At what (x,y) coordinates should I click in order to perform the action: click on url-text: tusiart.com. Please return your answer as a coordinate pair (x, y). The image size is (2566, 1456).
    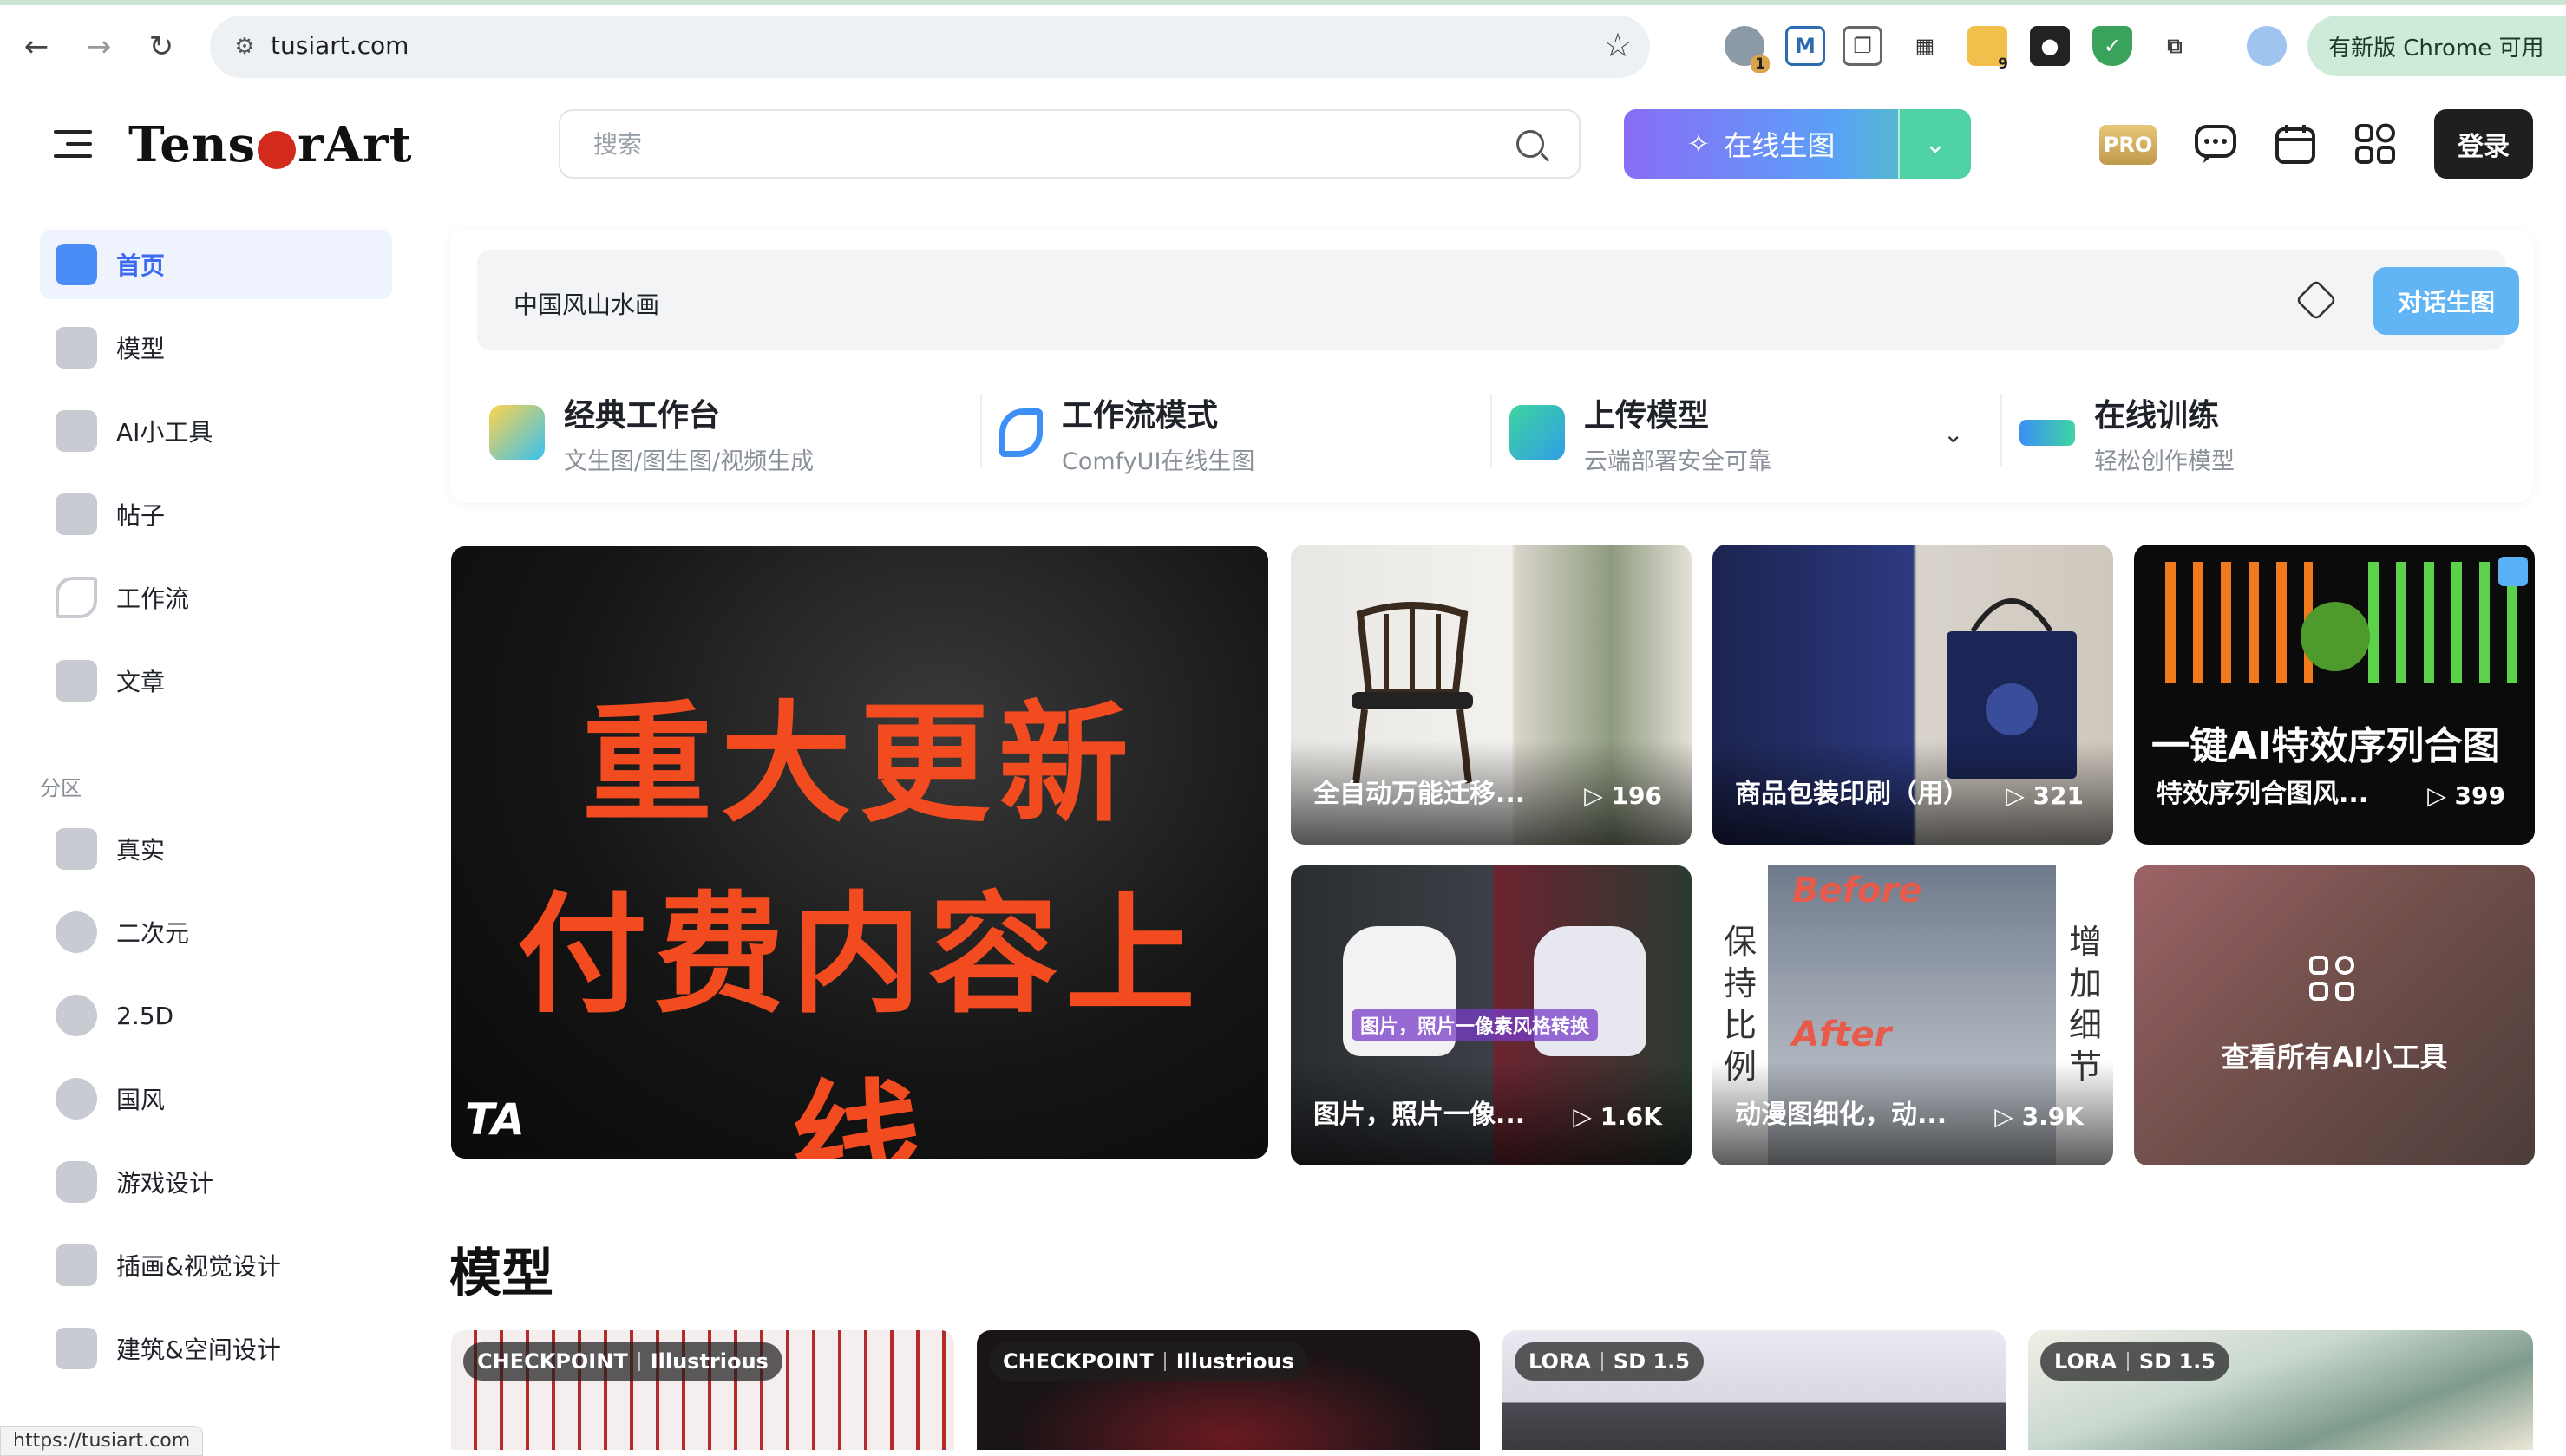
    Looking at the image, I should click on (340, 45).